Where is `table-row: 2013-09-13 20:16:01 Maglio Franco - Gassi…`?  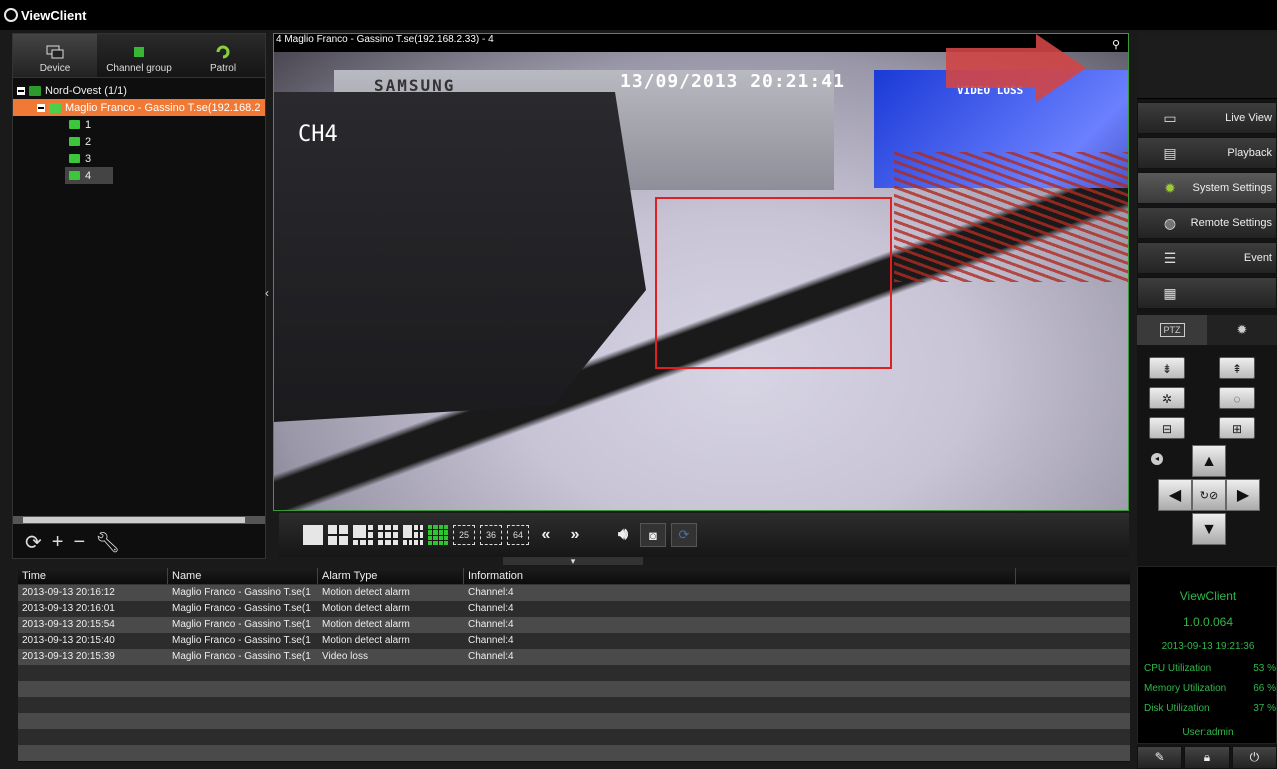
table-row: 2013-09-13 20:16:01 Maglio Franco - Gassi… is located at coordinates (574, 609).